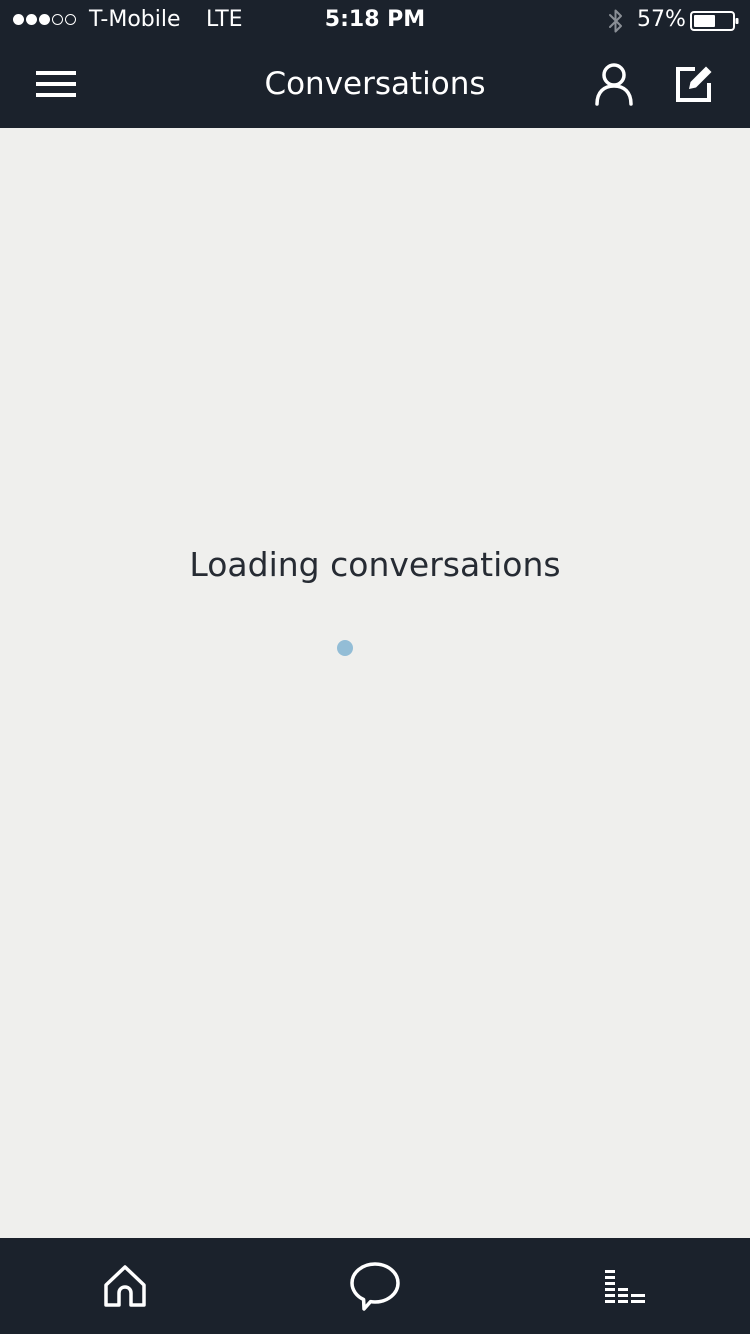 The width and height of the screenshot is (750, 1334). What do you see at coordinates (375, 564) in the screenshot?
I see `loading-message: Loading conversations` at bounding box center [375, 564].